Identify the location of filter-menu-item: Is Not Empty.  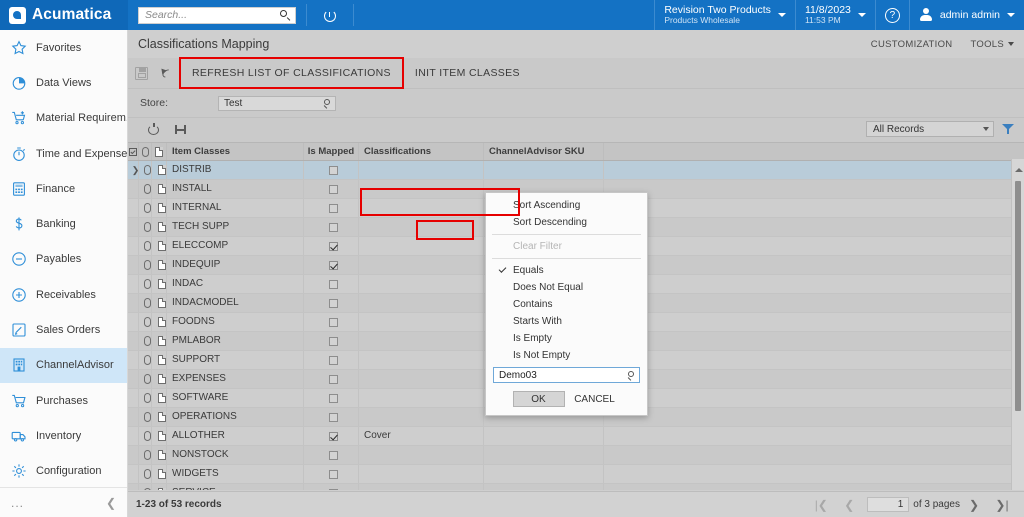
(566, 355).